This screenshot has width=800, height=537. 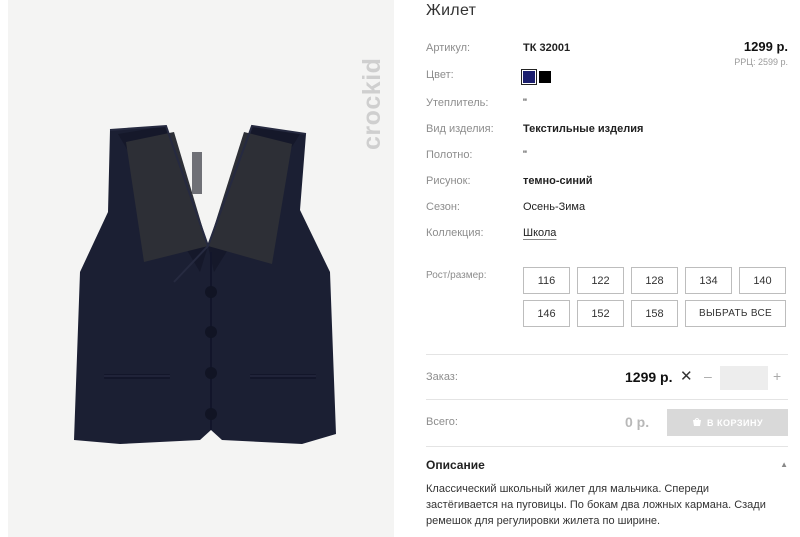 What do you see at coordinates (784, 464) in the screenshot?
I see `chevron-up-icon: ▲` at bounding box center [784, 464].